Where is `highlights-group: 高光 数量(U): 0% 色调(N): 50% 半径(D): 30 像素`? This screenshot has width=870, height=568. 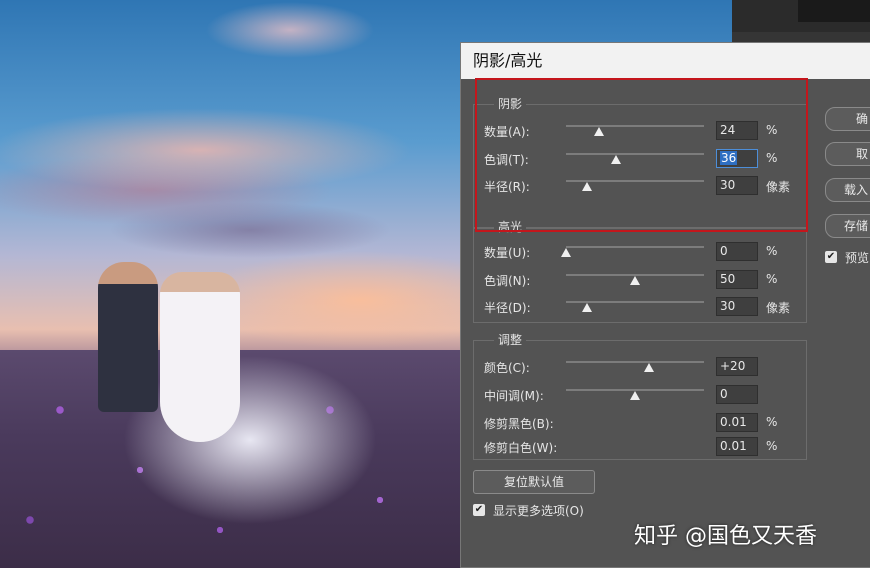
highlights-group: 高光 数量(U): 0% 色调(N): 50% 半径(D): 30 像素 is located at coordinates (640, 271).